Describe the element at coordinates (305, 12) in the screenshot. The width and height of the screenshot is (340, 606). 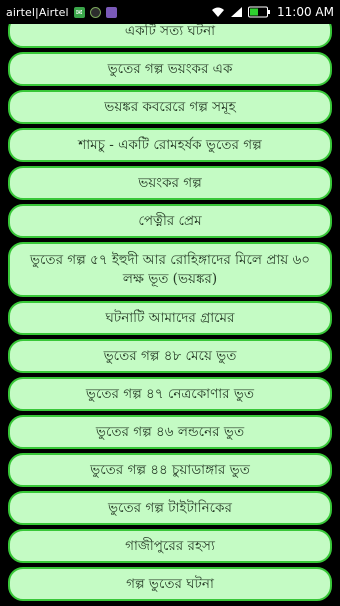
I see `clock: 11:00 AM` at that location.